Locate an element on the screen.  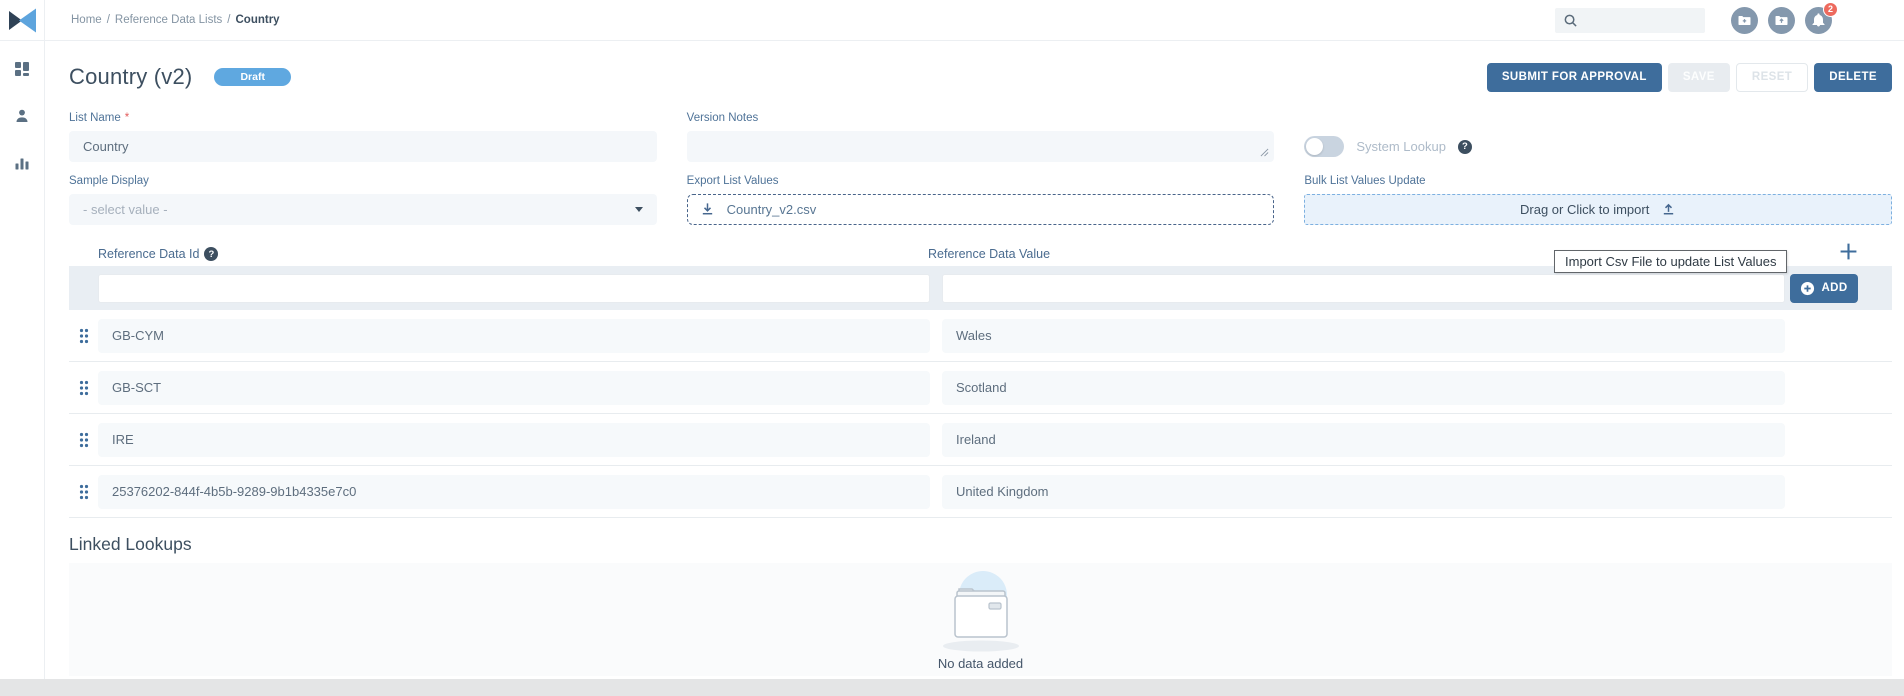
brand-x-icon is located at coordinates (22, 20).